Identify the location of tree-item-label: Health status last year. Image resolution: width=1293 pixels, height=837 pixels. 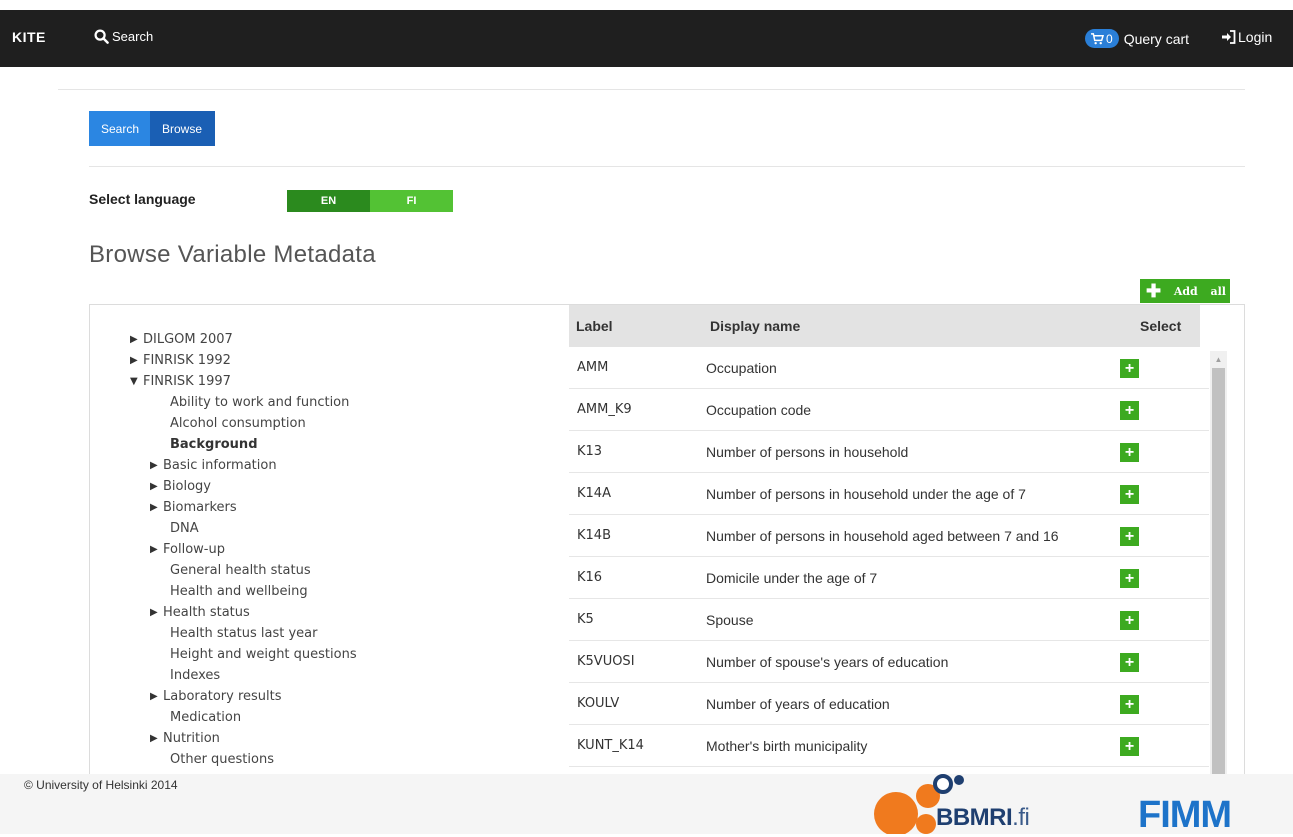
(244, 633).